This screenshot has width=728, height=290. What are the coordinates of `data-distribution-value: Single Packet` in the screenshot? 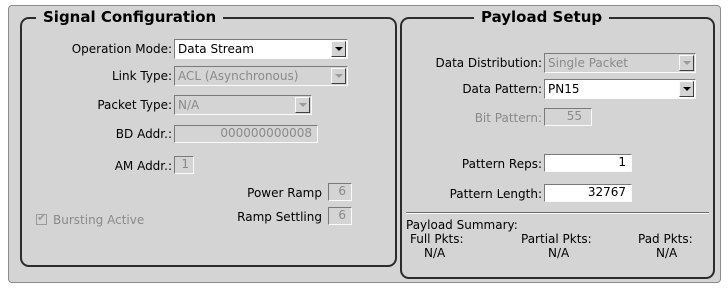 It's located at (588, 63).